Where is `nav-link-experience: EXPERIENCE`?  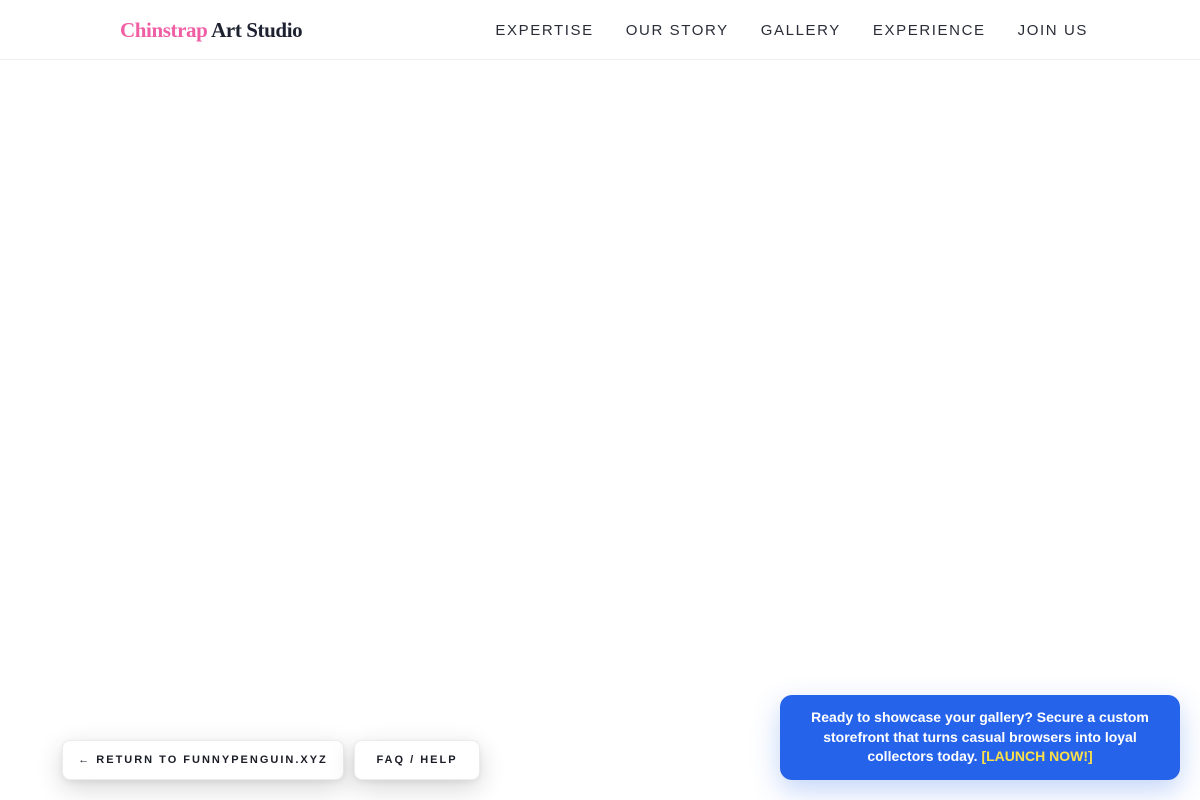
nav-link-experience: EXPERIENCE is located at coordinates (929, 30).